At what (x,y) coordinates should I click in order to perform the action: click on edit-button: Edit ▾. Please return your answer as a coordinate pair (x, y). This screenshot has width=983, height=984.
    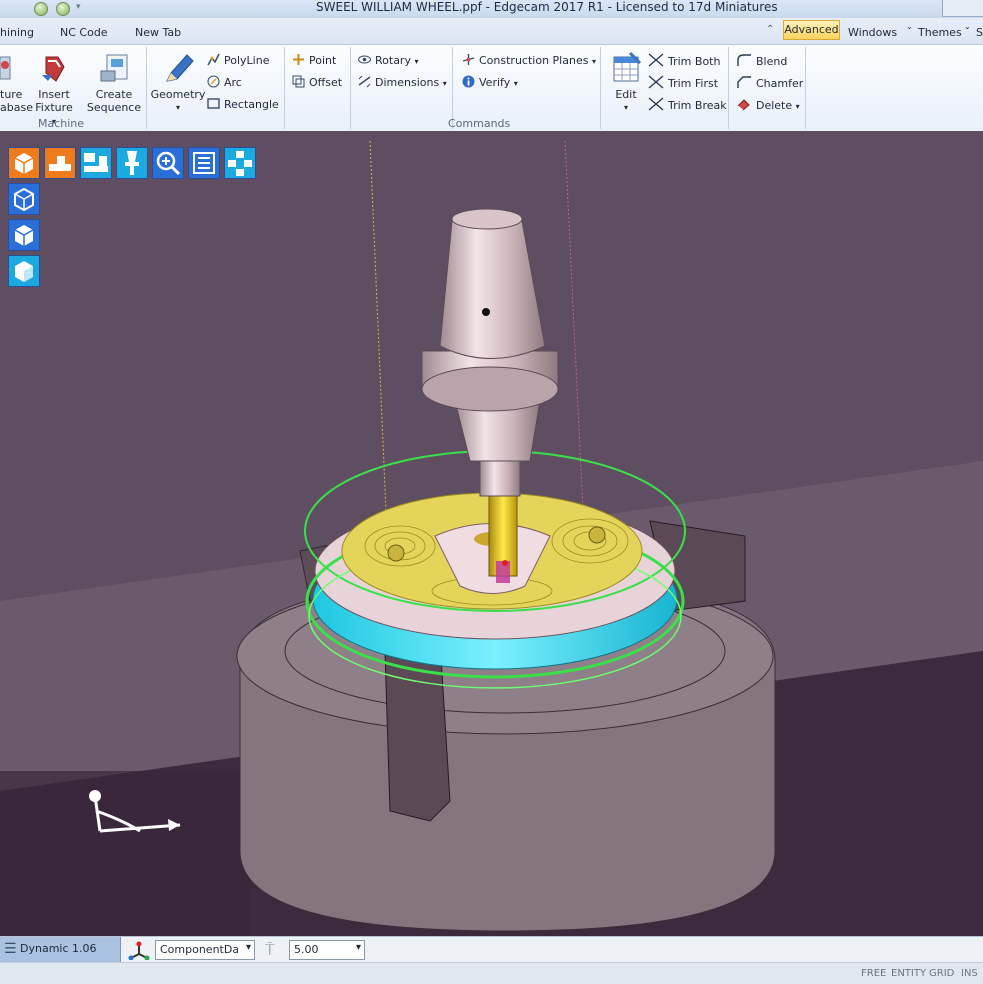
    Looking at the image, I should click on (626, 82).